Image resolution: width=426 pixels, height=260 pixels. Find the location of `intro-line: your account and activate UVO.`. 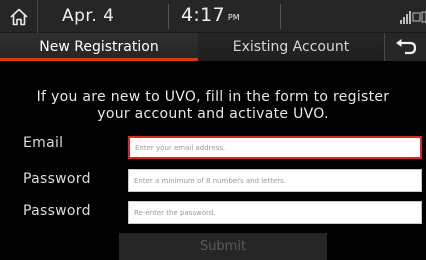

intro-line: your account and activate UVO. is located at coordinates (213, 114).